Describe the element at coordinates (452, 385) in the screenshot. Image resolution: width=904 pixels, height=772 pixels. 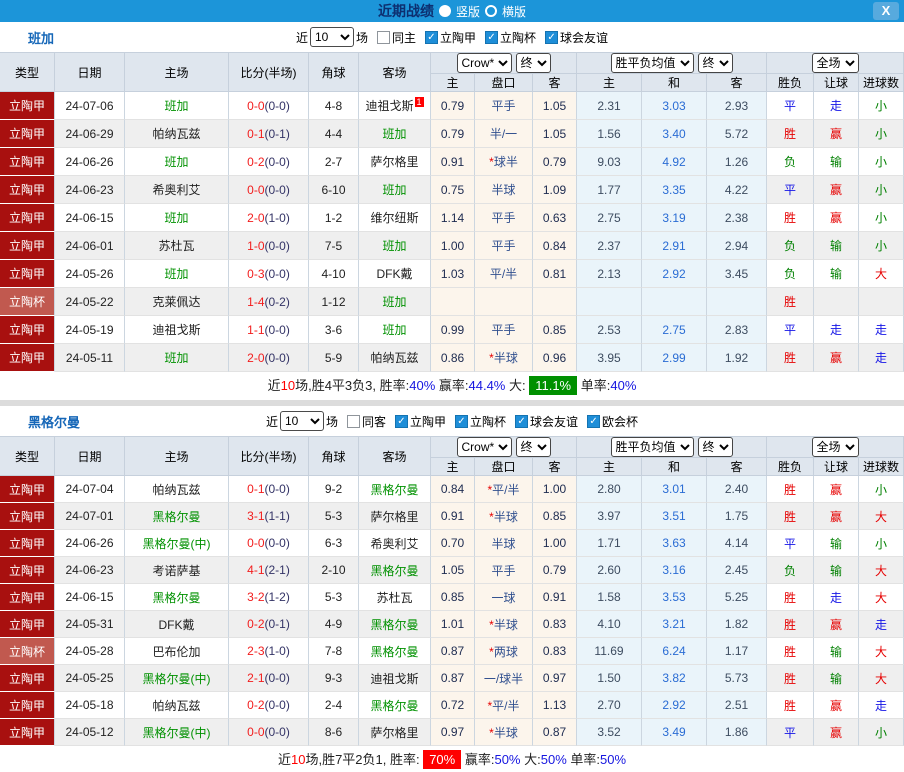
I see `summary-segment: 赢率:` at that location.